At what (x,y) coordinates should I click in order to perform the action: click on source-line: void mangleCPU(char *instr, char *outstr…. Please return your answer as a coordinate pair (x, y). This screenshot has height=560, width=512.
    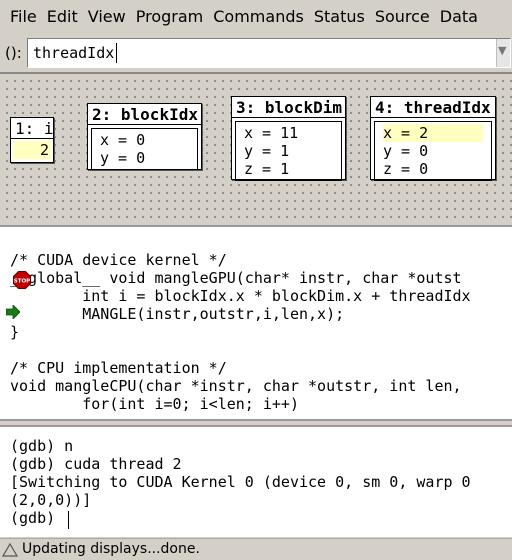
    Looking at the image, I should click on (236, 386).